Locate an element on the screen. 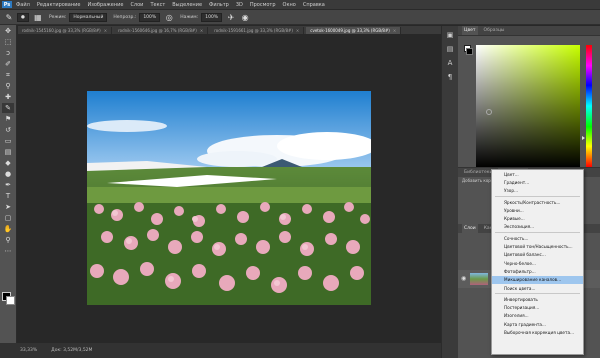 This screenshot has height=358, width=600. flow-label: Нажим: is located at coordinates (189, 17).